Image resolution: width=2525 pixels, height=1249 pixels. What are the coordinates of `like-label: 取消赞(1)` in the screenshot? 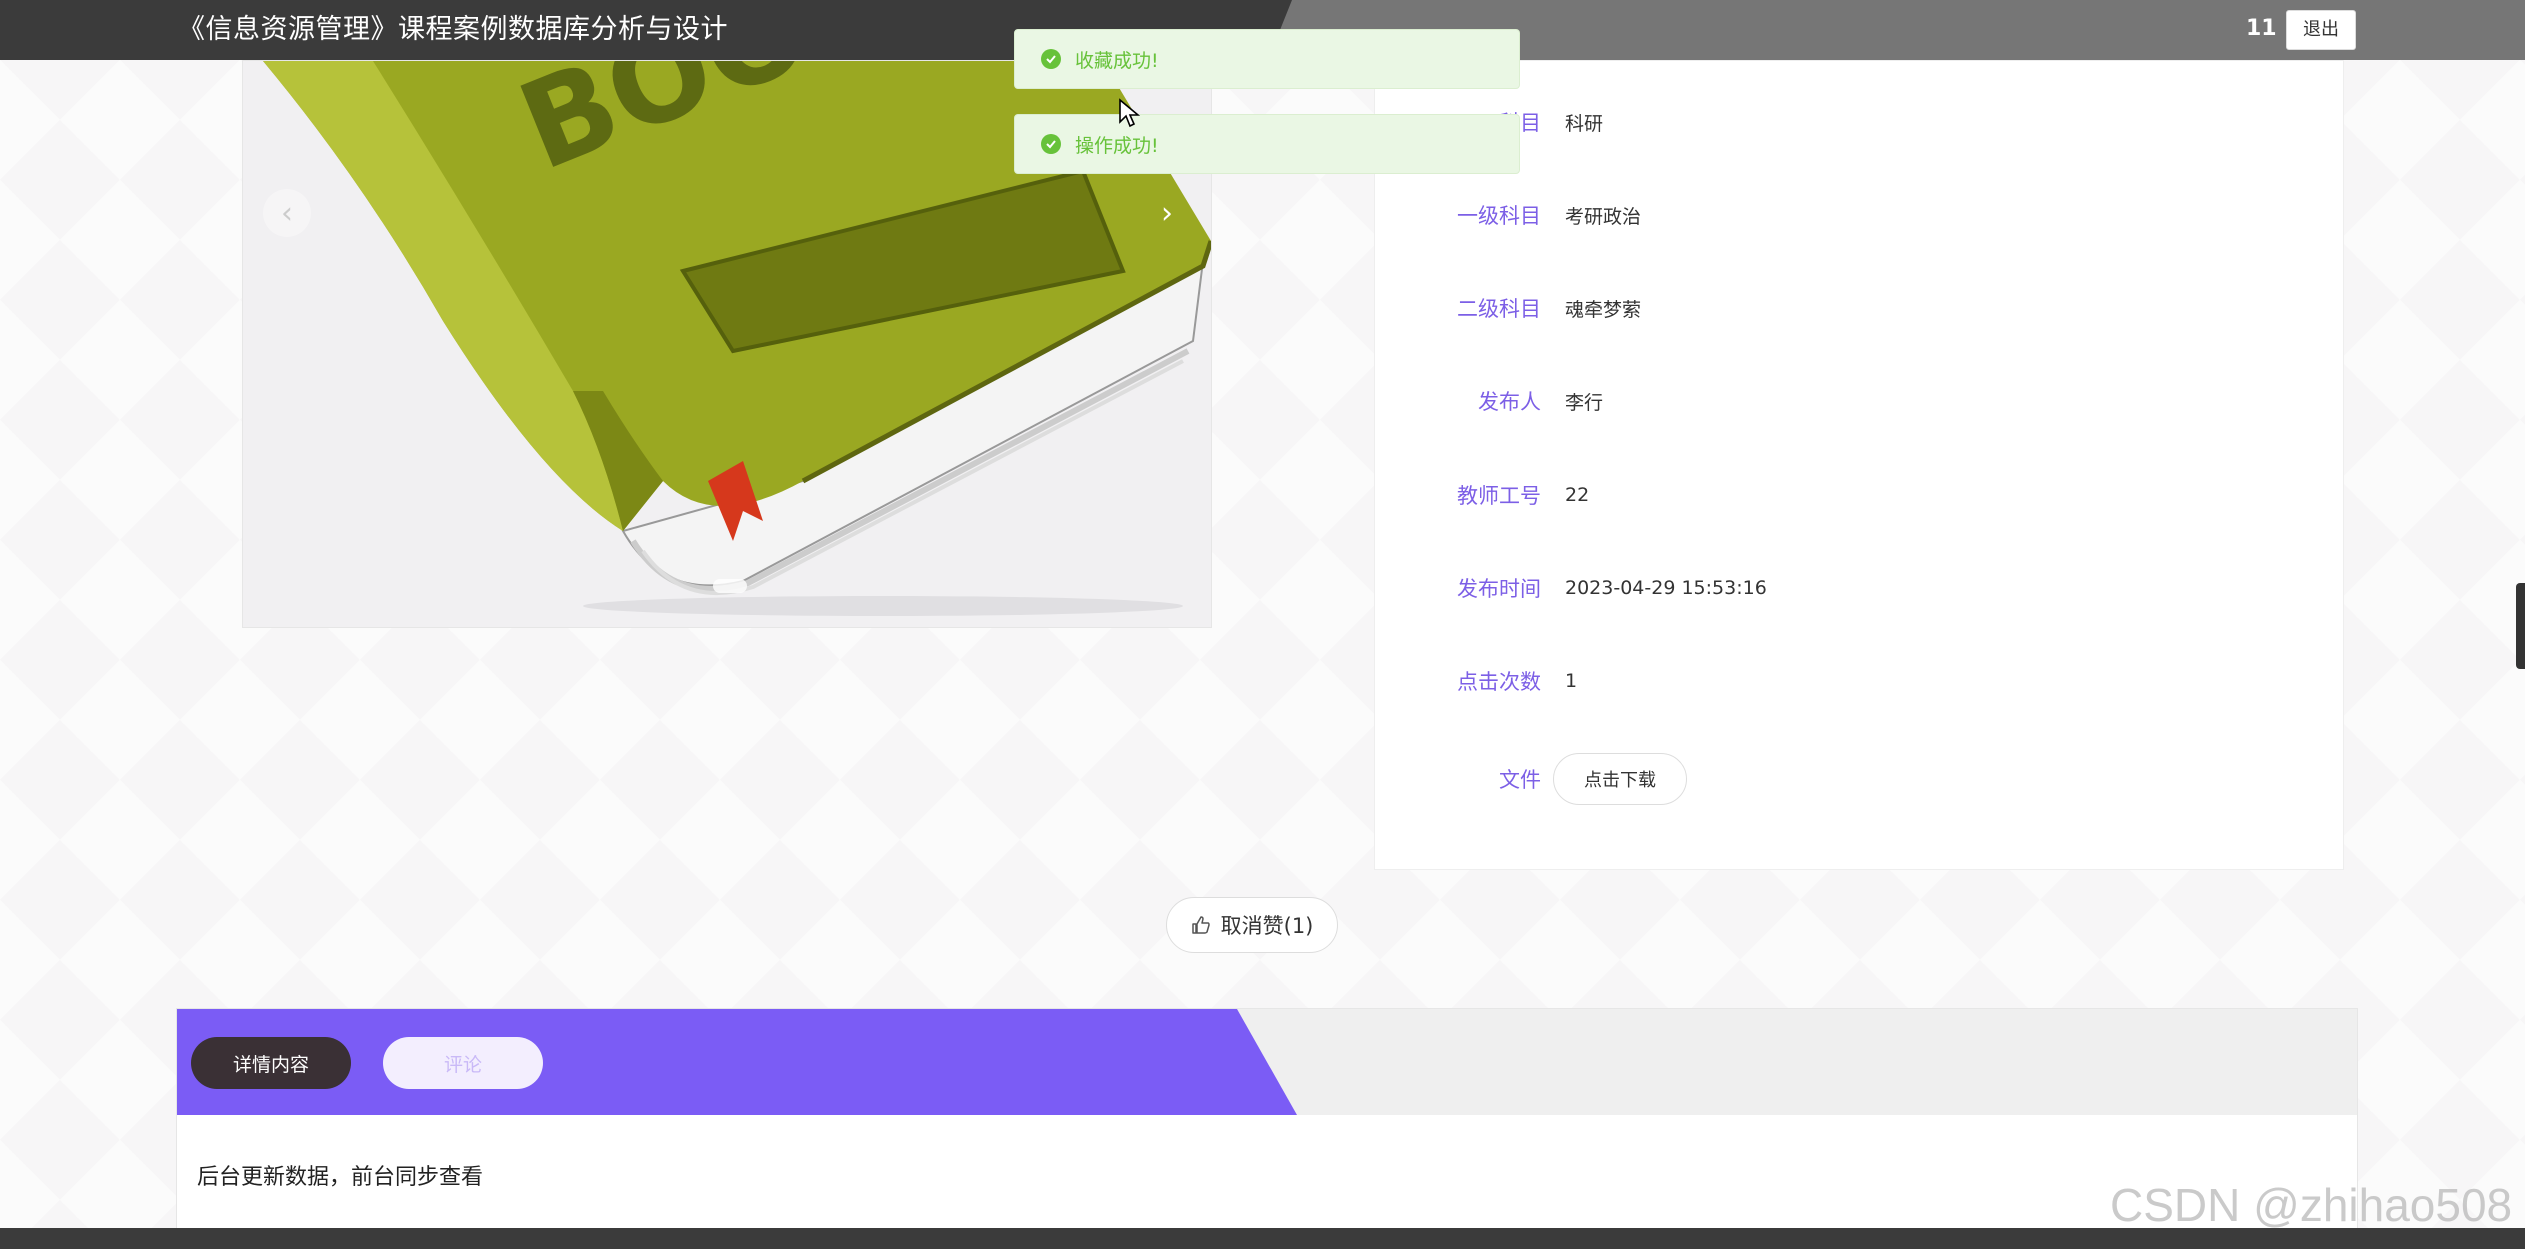 It's located at (1267, 926).